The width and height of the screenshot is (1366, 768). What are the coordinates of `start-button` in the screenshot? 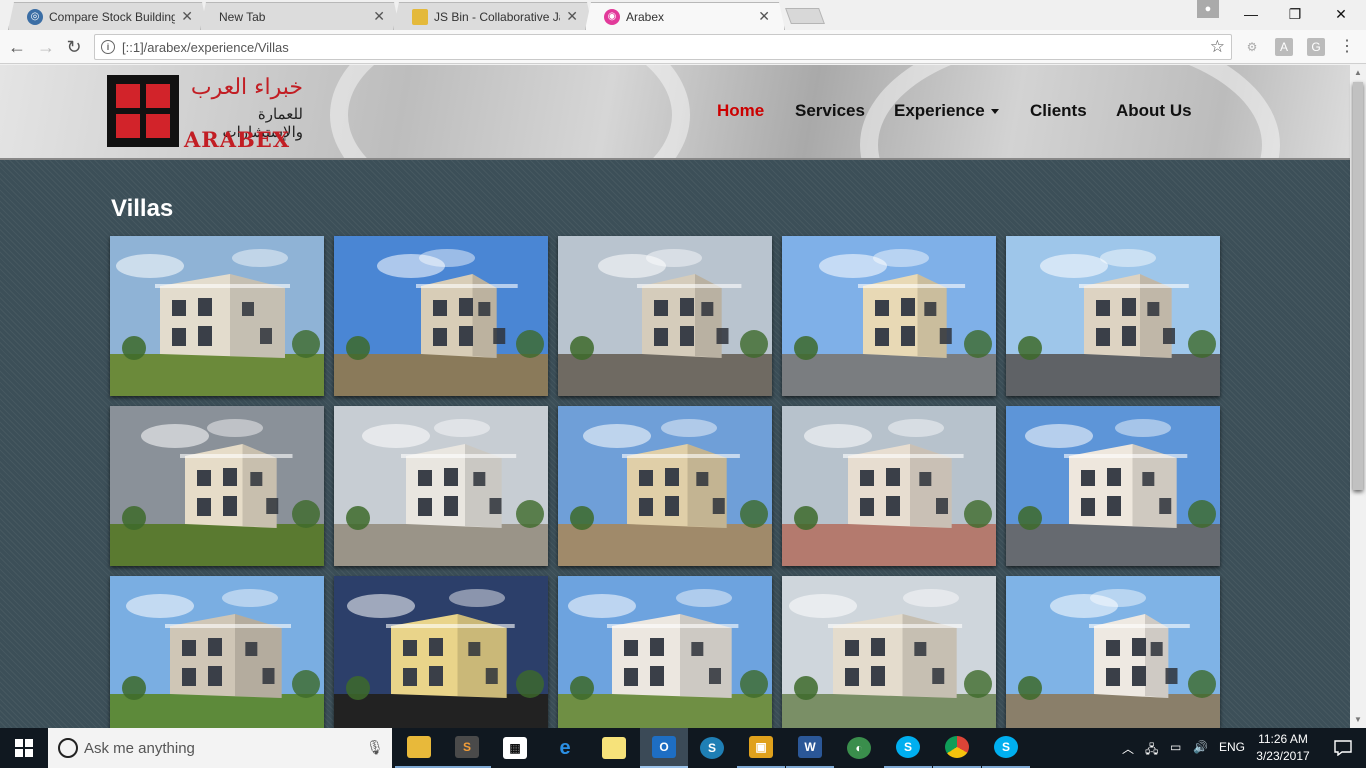 It's located at (24, 748).